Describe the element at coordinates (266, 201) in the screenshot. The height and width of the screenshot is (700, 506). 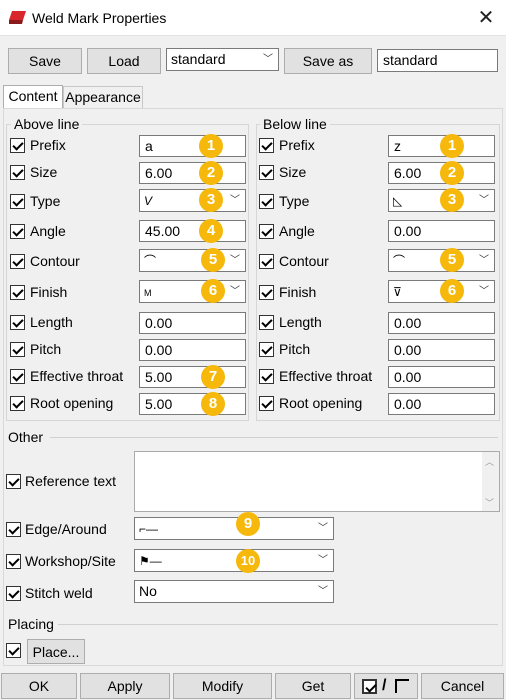
I see `below-type-checkbox` at that location.